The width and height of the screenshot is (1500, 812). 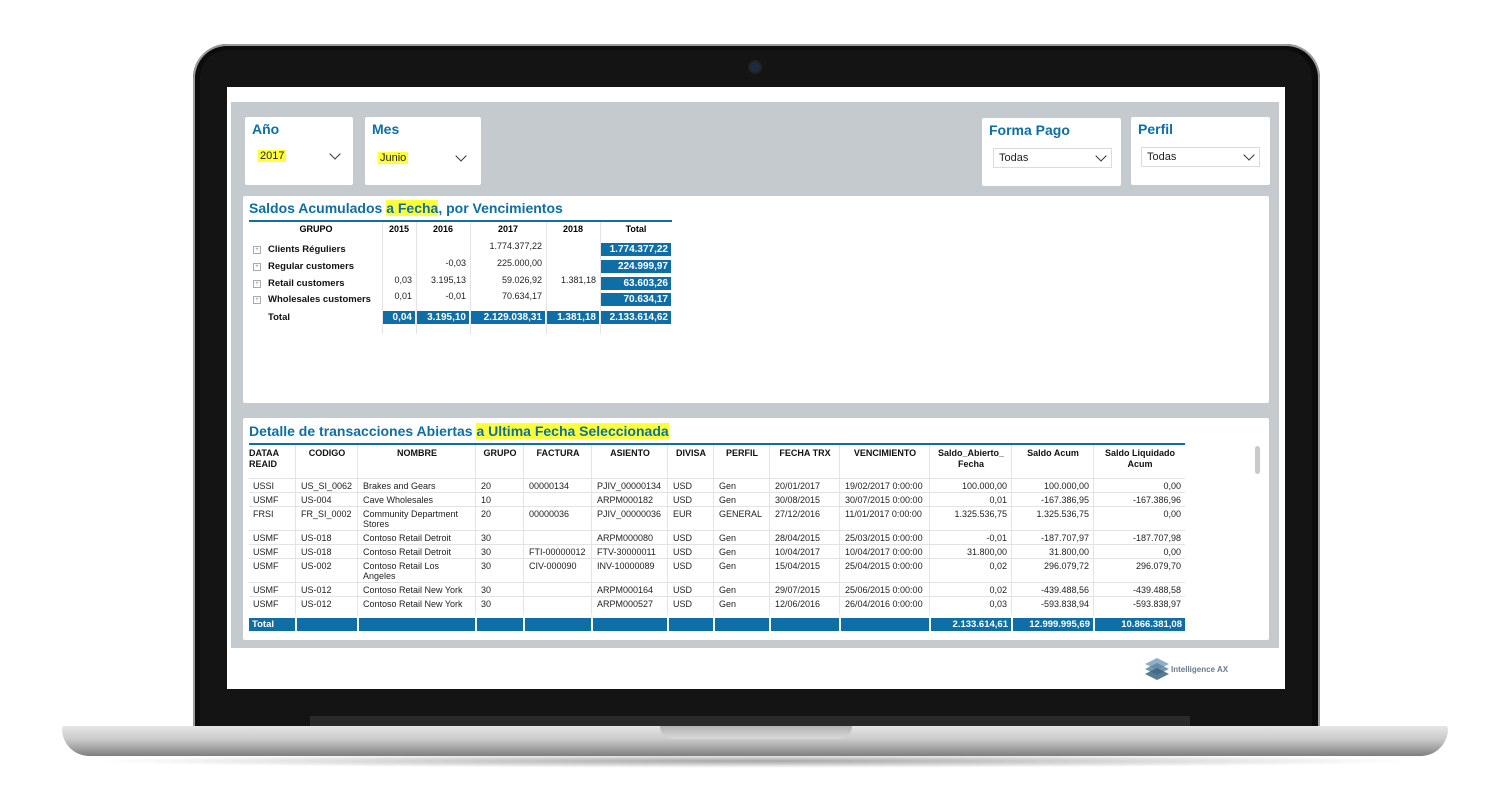 What do you see at coordinates (399, 486) in the screenshot?
I see `detail-cell: Brakes and Gears` at bounding box center [399, 486].